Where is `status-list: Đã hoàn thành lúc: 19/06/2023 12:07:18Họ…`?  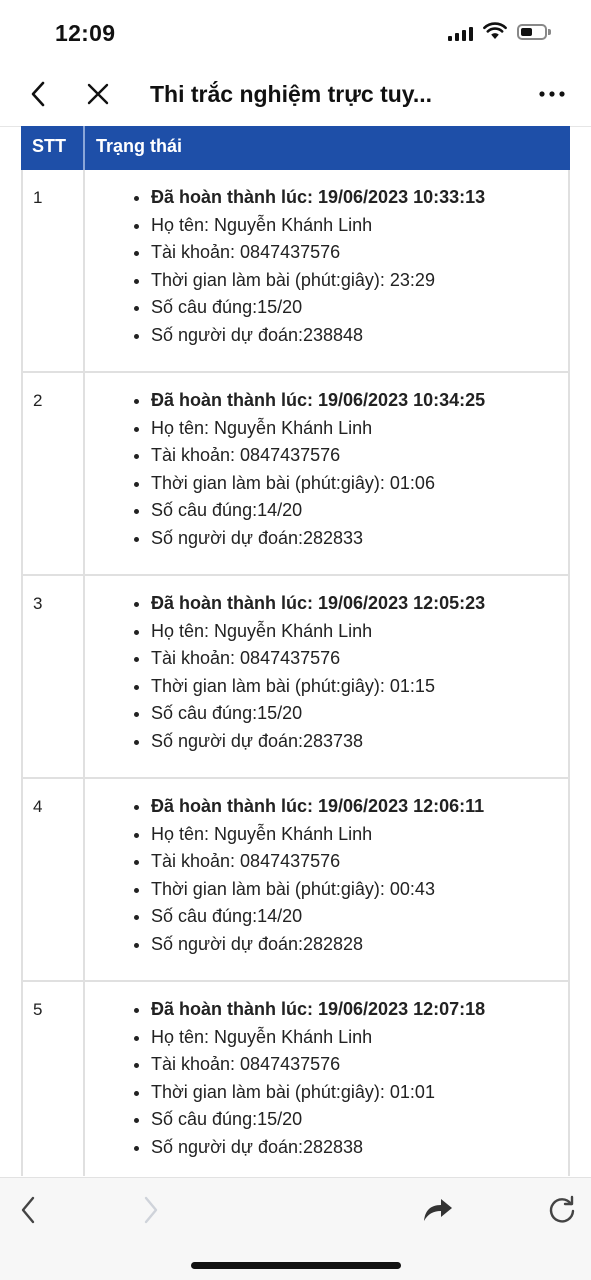
status-list: Đã hoàn thành lúc: 19/06/2023 12:07:18Họ… is located at coordinates (326, 1079).